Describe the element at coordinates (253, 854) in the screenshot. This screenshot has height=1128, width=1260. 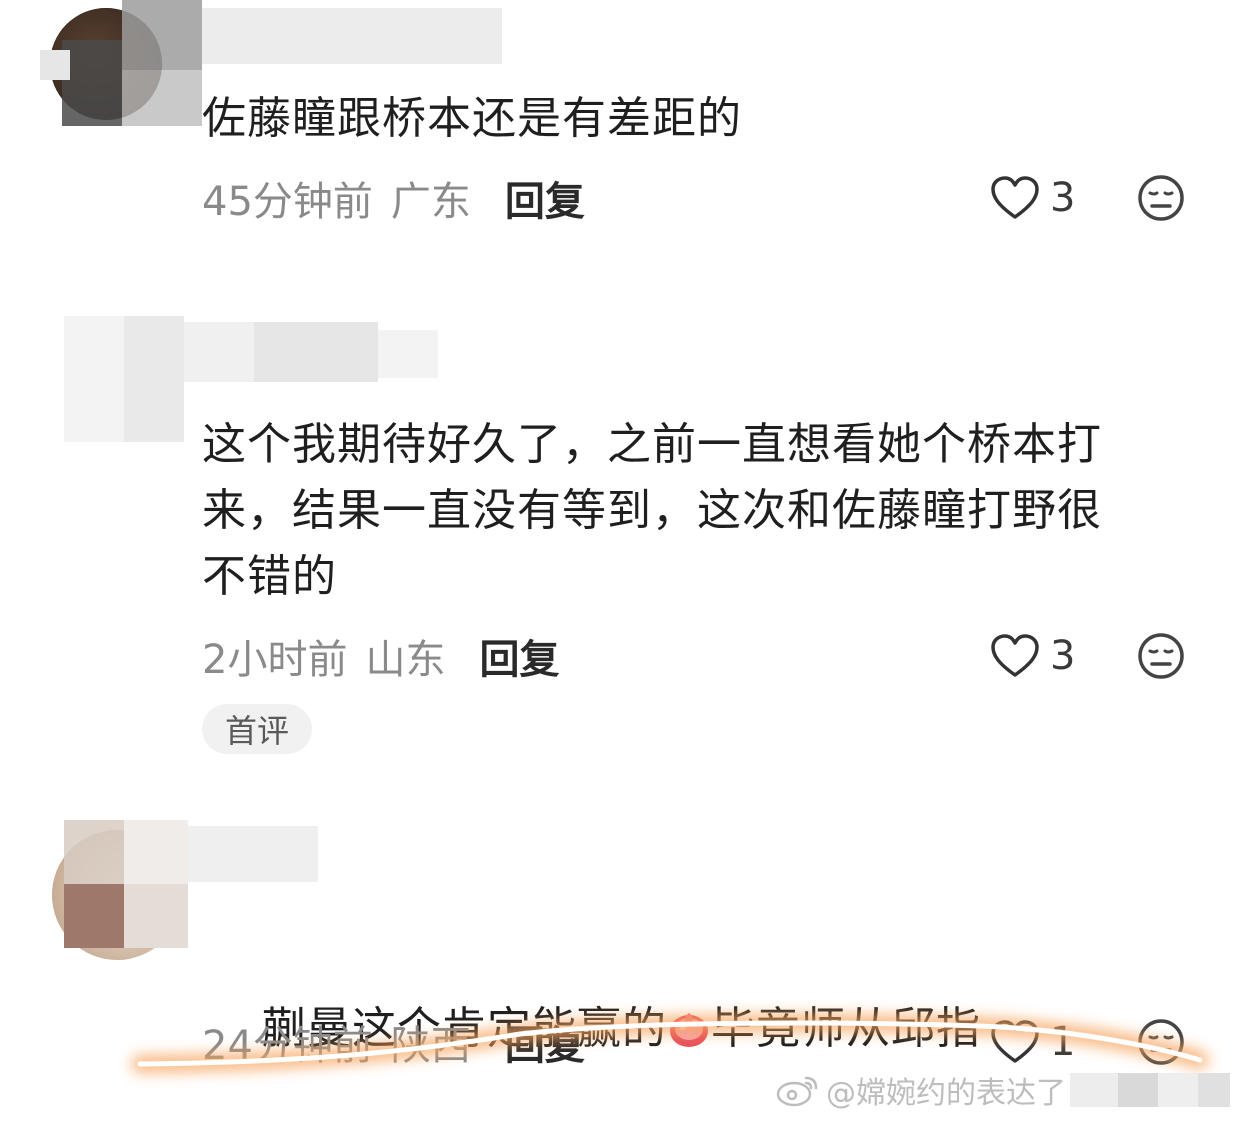
I see `username-mosaic` at that location.